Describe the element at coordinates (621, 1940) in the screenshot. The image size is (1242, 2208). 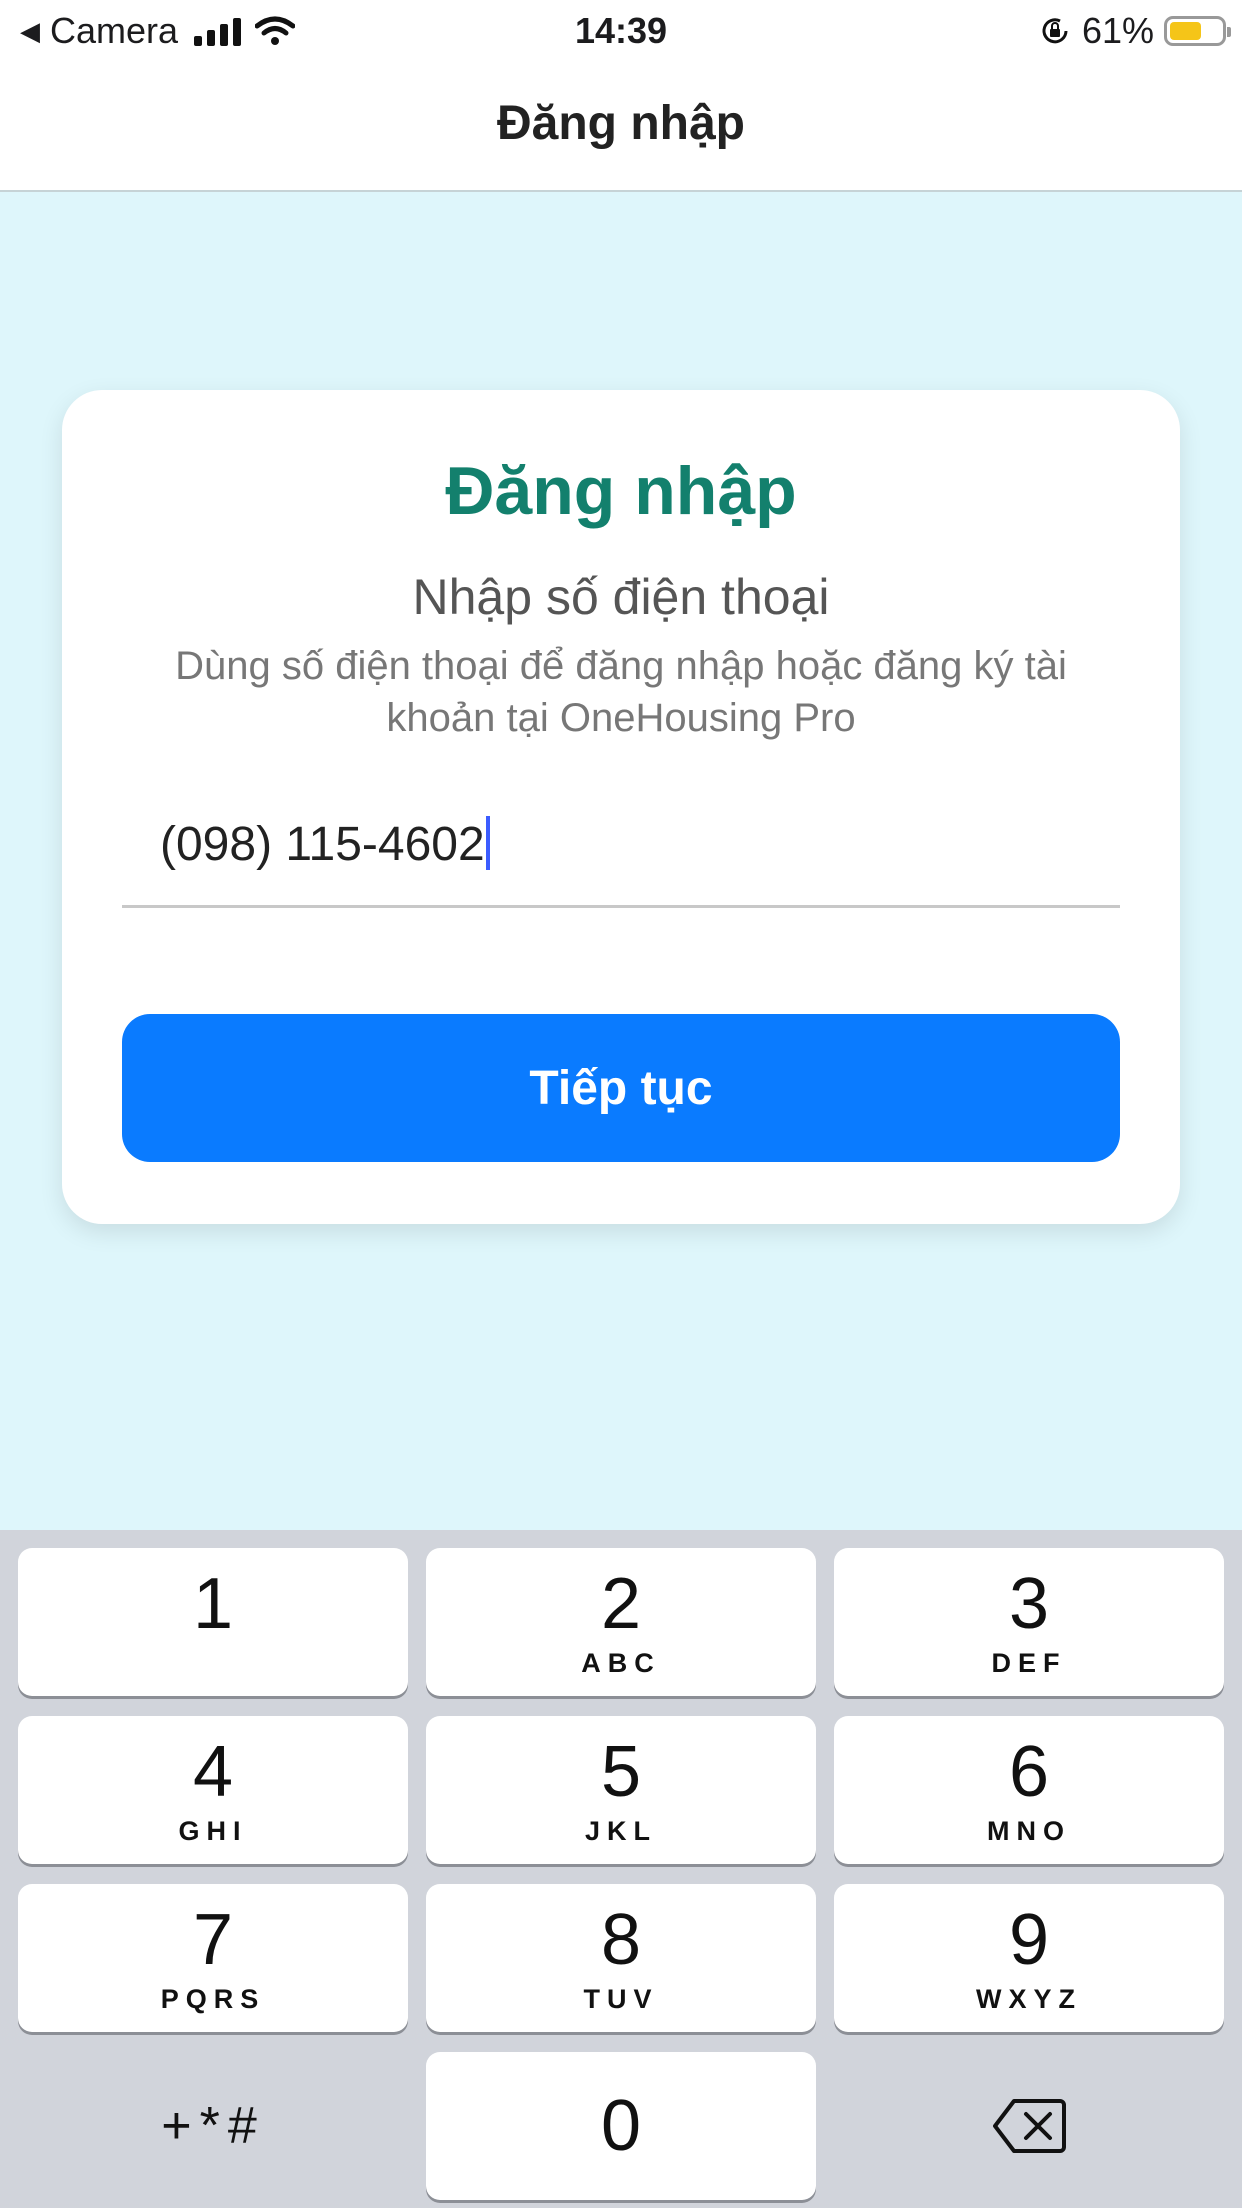
I see `key-digit: 8` at that location.